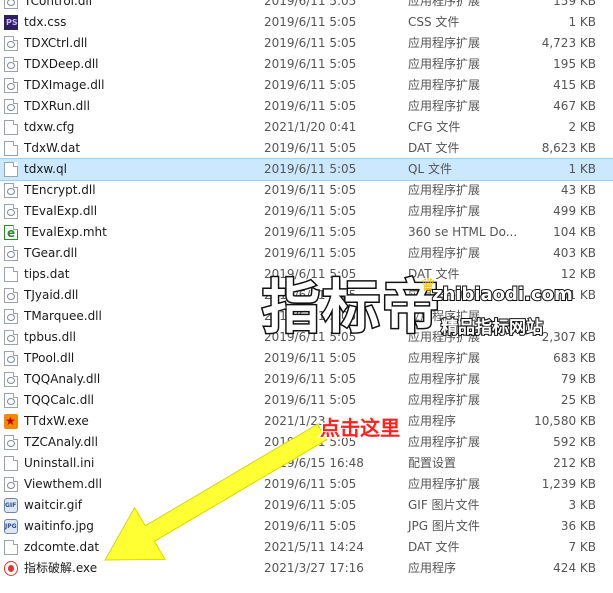 This screenshot has width=613, height=593. Describe the element at coordinates (216, 492) in the screenshot. I see `annotation-arrow` at that location.